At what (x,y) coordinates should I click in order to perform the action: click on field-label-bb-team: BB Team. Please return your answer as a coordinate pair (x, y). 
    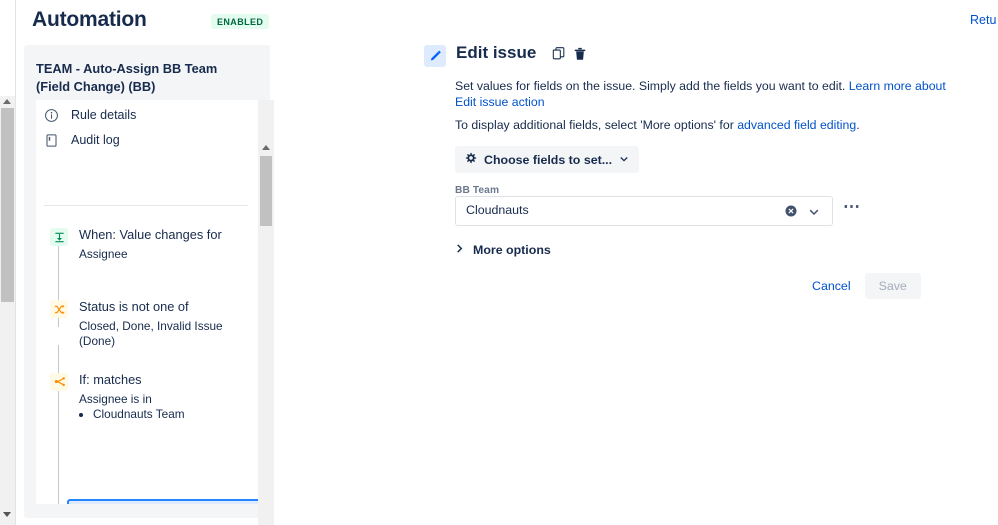
    Looking at the image, I should click on (477, 190).